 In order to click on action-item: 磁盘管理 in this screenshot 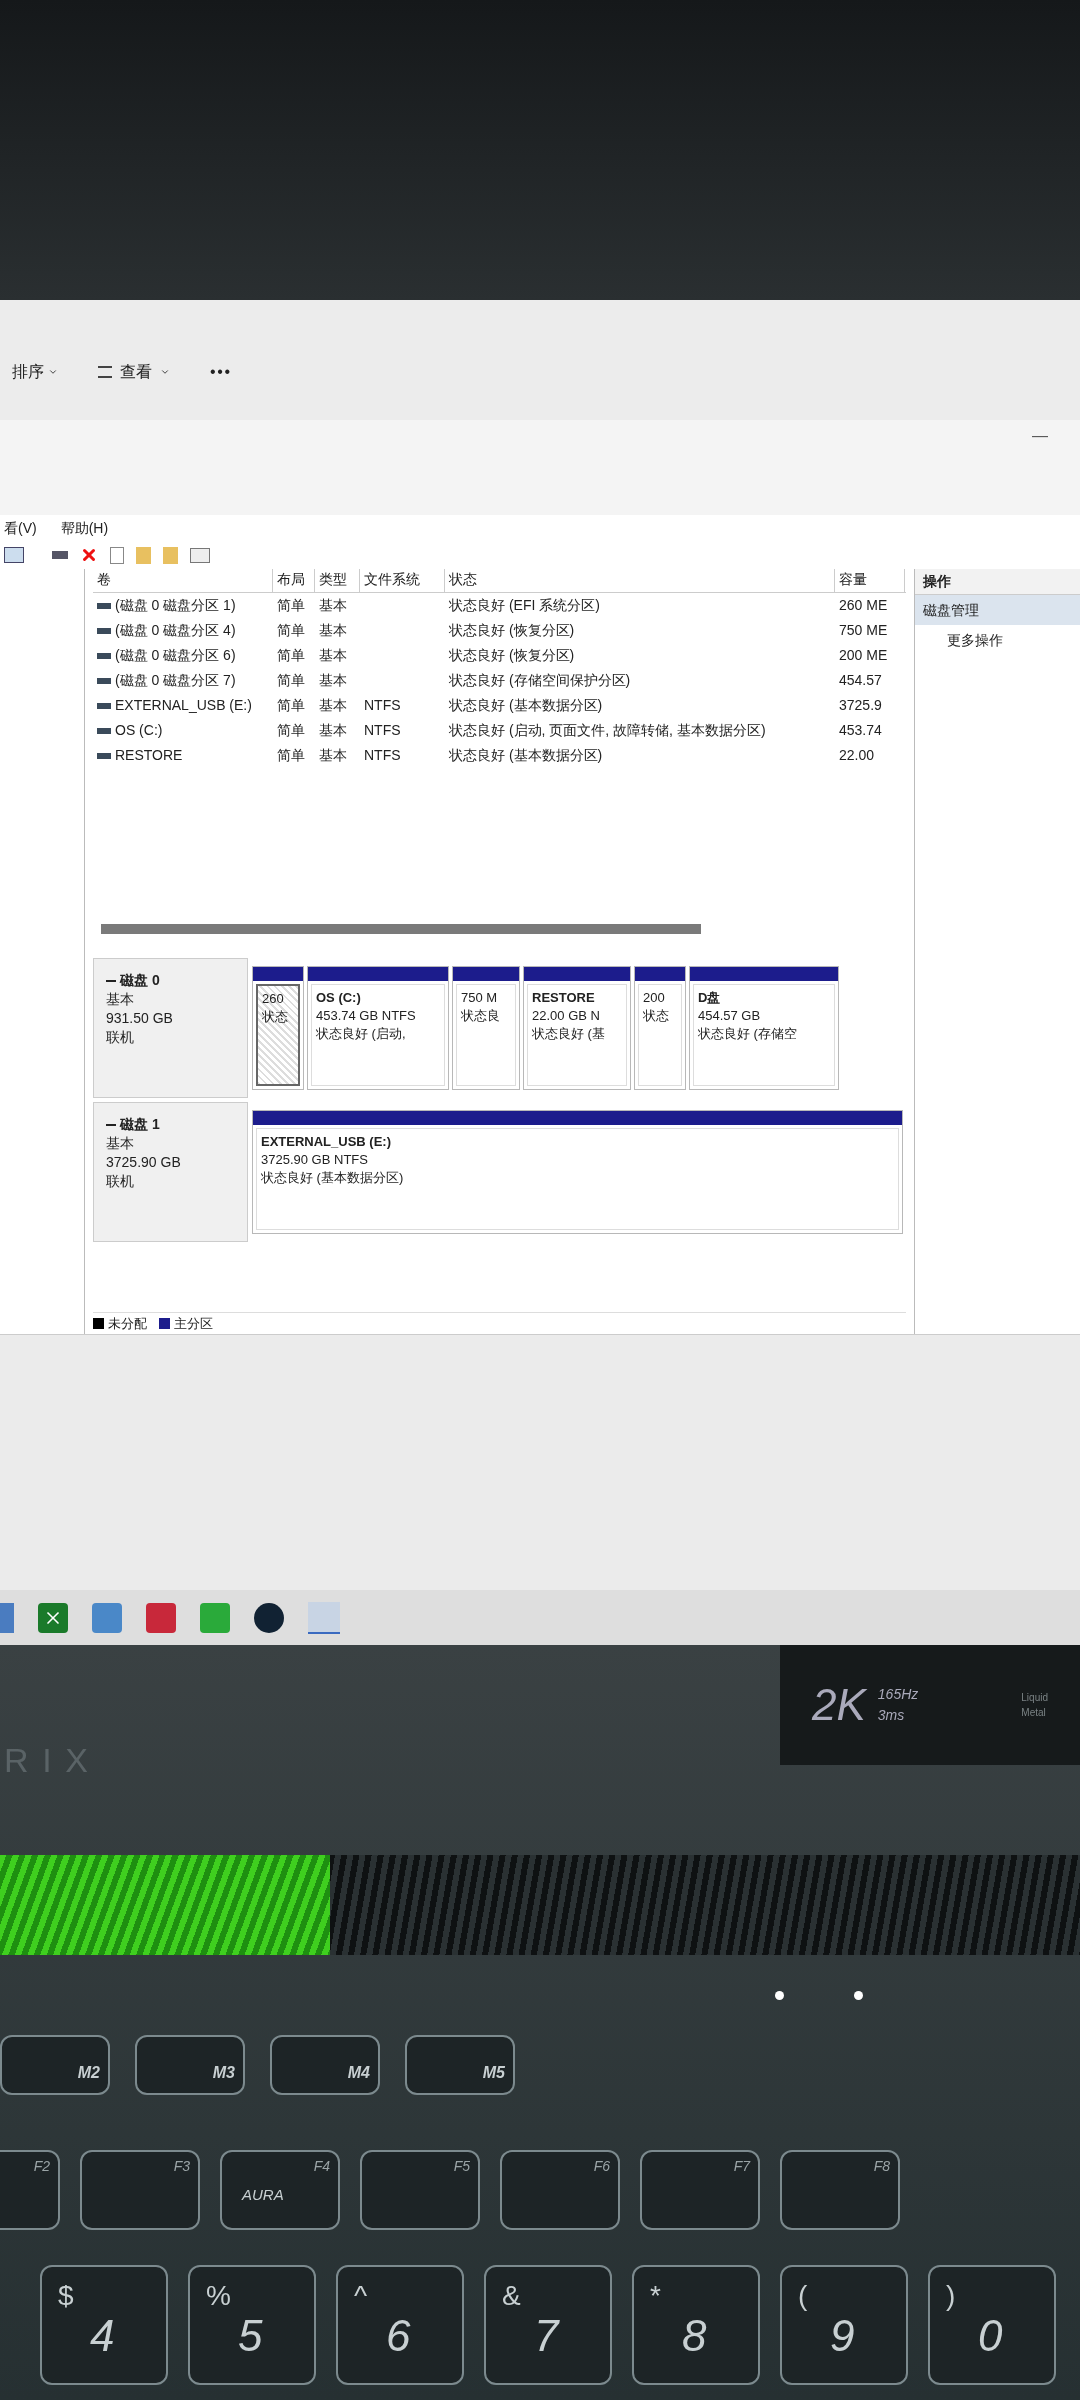, I will do `click(997, 610)`.